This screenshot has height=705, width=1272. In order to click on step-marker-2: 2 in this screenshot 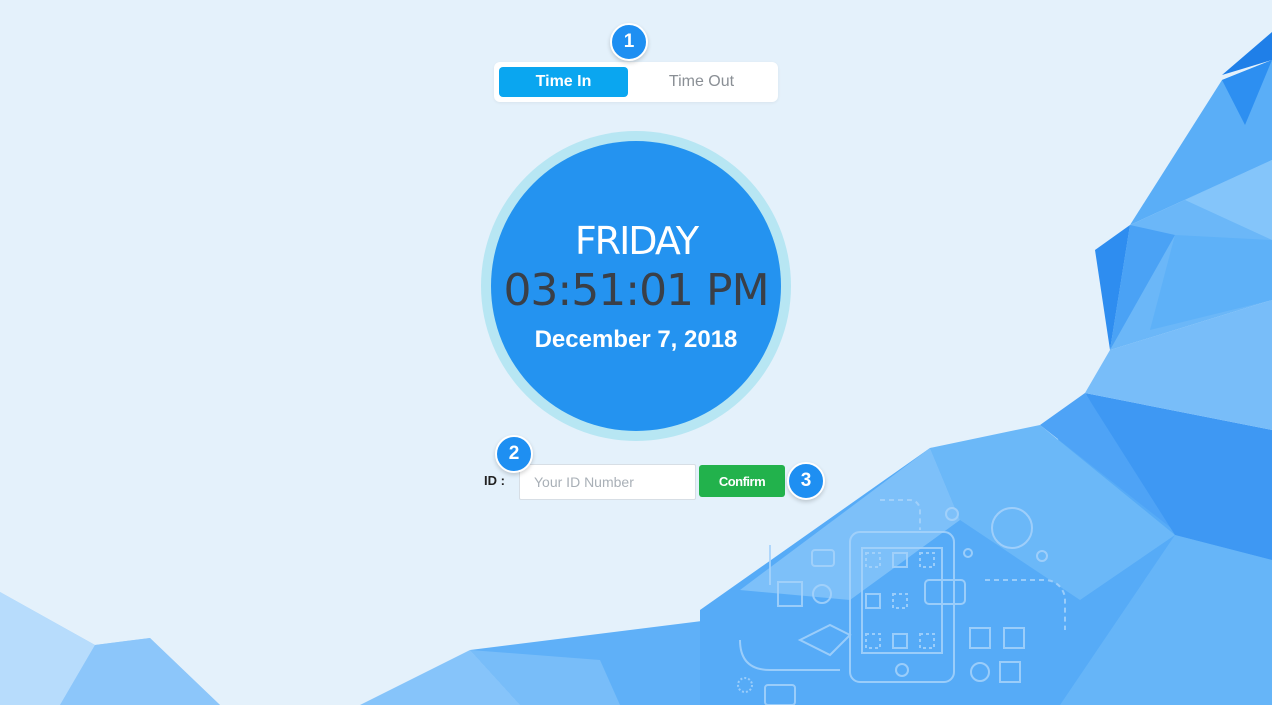, I will do `click(514, 454)`.